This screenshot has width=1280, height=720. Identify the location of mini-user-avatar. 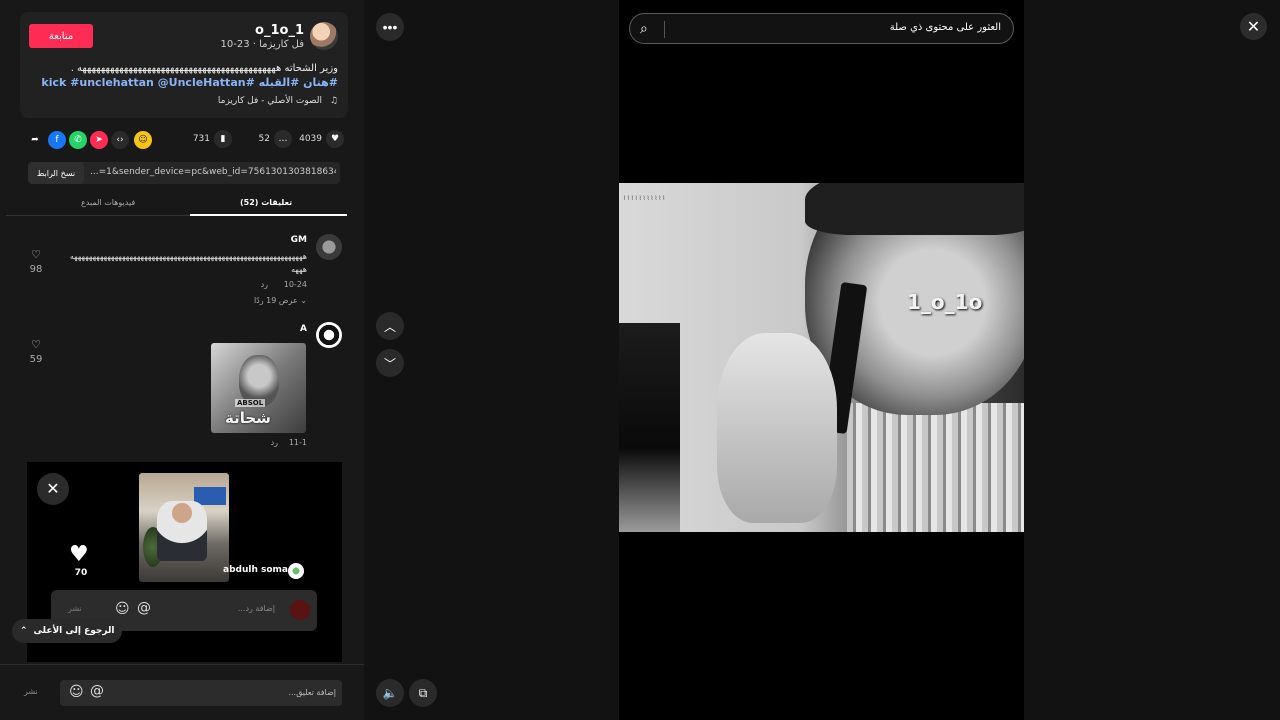
(296, 571).